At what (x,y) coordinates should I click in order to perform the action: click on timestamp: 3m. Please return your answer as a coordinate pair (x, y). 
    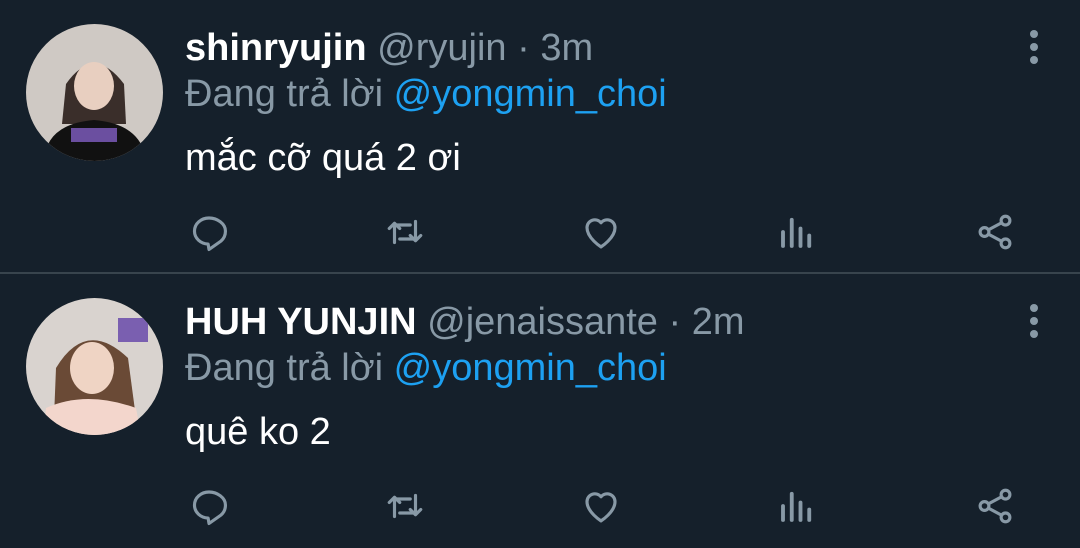
    Looking at the image, I should click on (566, 48).